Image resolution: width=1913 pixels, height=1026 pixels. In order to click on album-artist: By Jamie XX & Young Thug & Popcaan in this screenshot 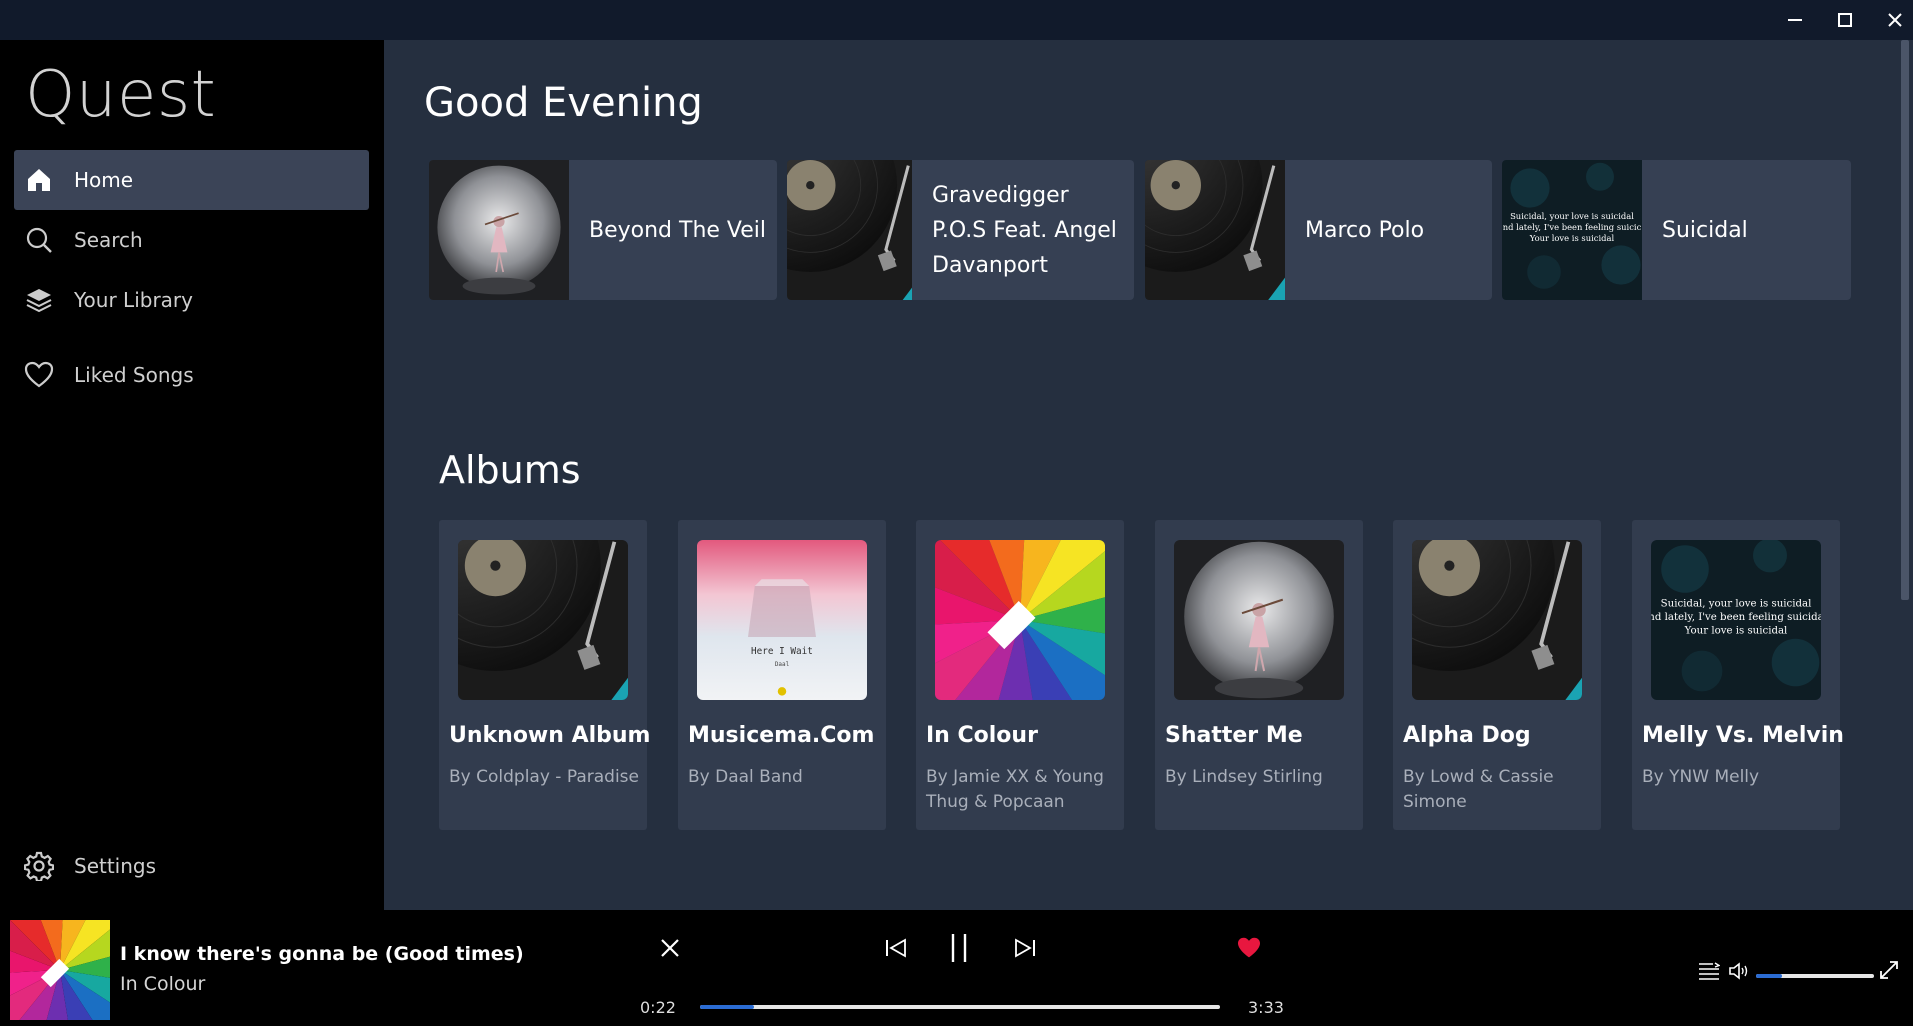, I will do `click(1015, 789)`.